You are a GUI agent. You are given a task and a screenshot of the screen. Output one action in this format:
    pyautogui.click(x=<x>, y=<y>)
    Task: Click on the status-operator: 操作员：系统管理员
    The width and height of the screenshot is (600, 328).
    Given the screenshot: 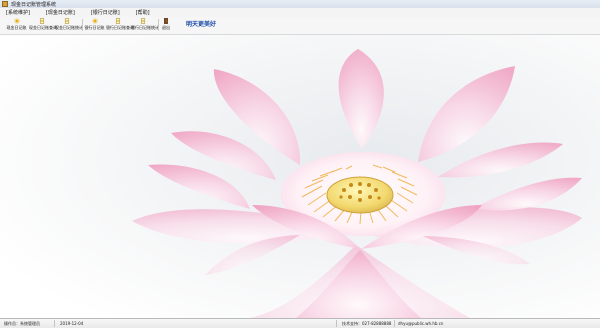 What is the action you would take?
    pyautogui.click(x=22, y=323)
    